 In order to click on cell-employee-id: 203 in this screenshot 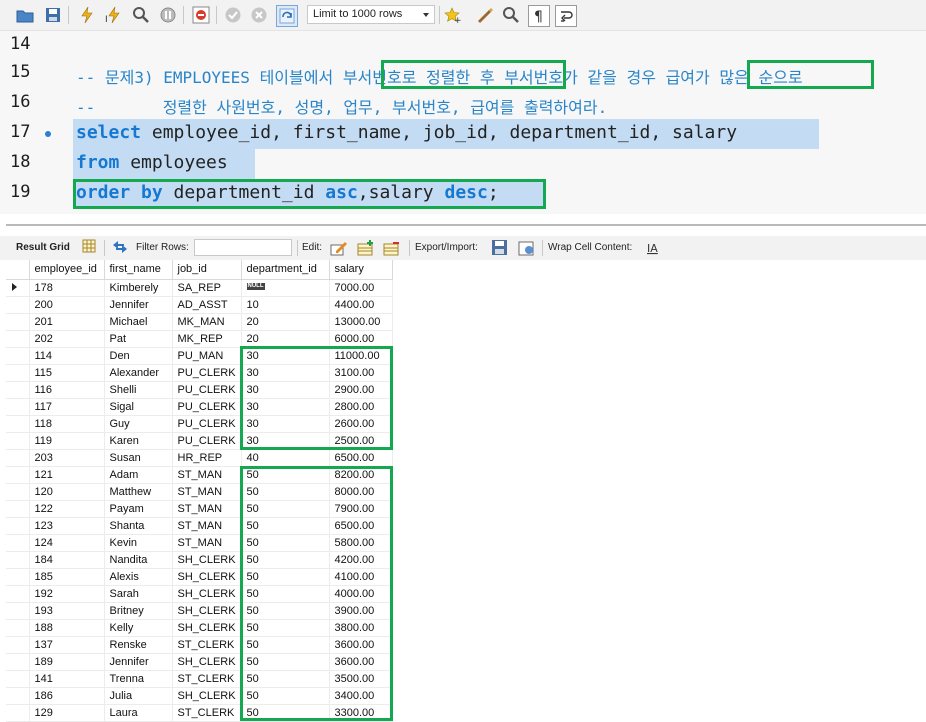, I will do `click(67, 458)`.